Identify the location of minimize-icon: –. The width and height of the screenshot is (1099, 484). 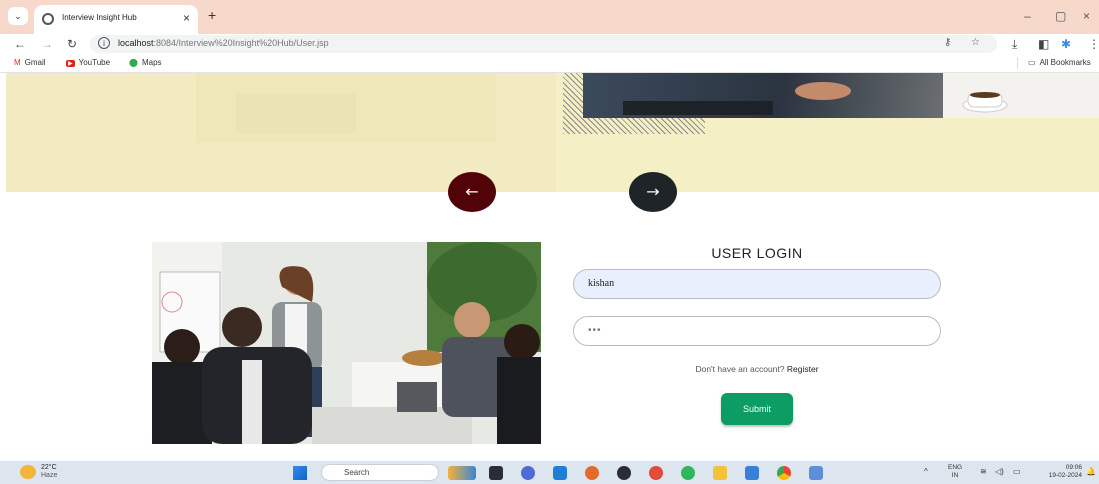
(1027, 16).